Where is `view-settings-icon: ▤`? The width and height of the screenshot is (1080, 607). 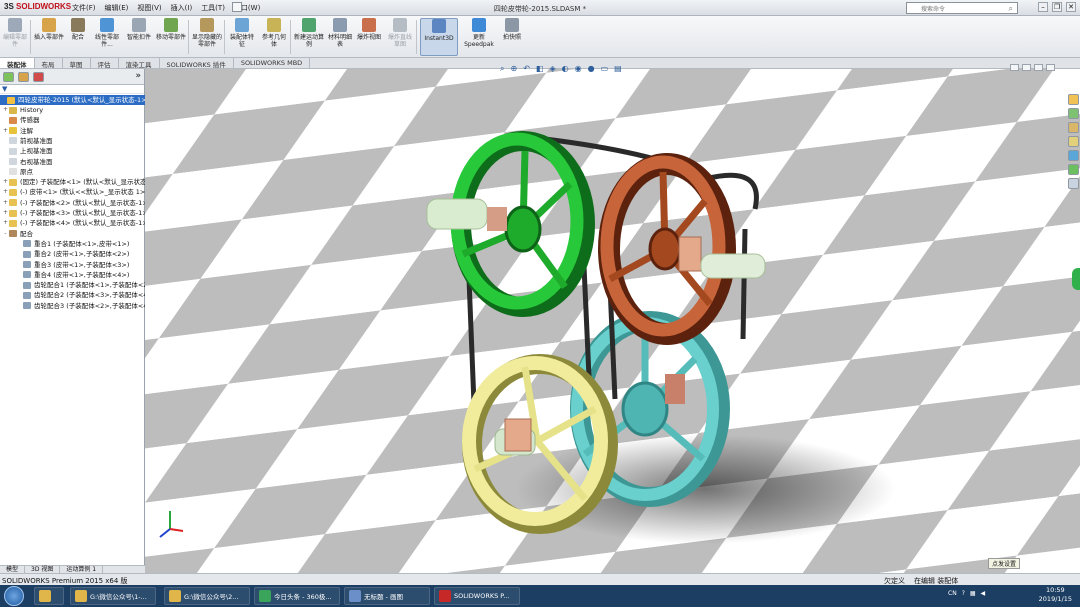 view-settings-icon: ▤ is located at coordinates (618, 69).